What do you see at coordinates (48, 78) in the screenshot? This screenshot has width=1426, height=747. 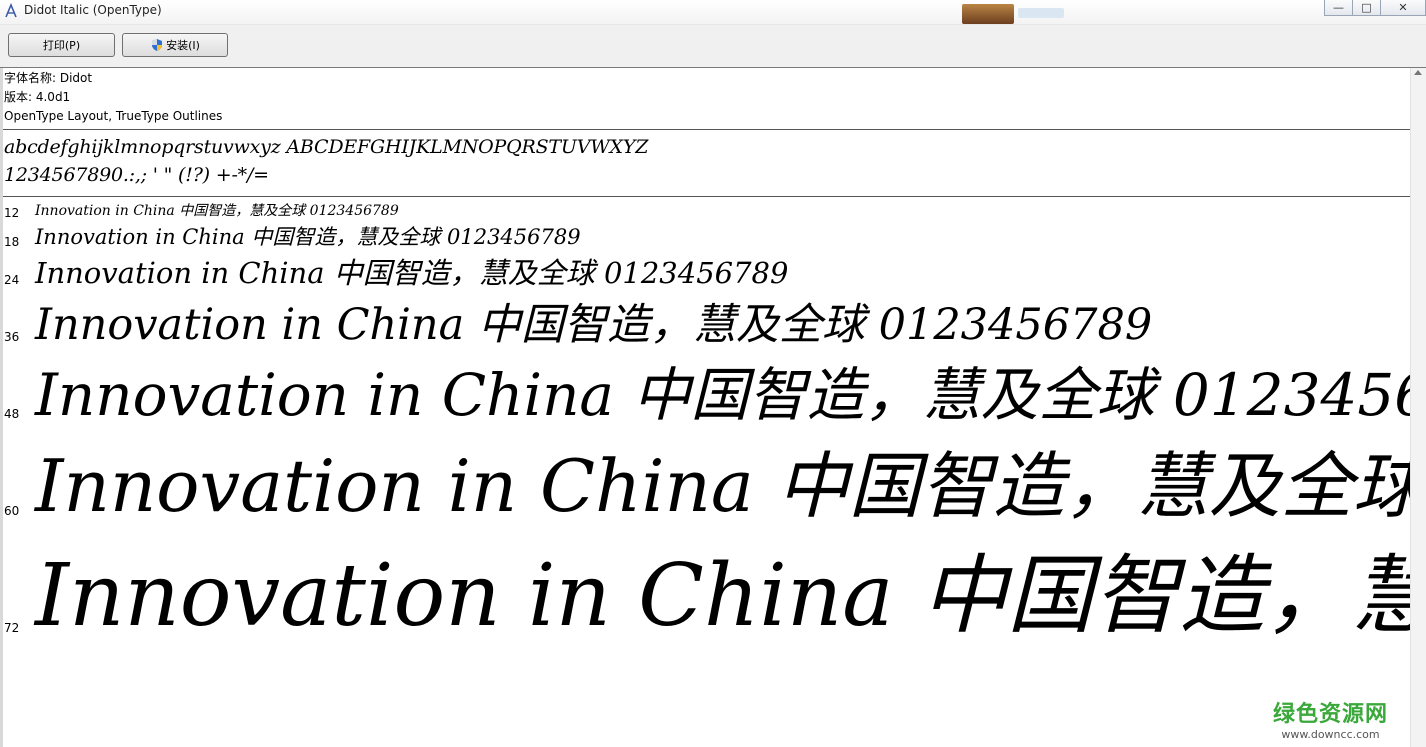 I see `font-name-line: 字体名称: Didot` at bounding box center [48, 78].